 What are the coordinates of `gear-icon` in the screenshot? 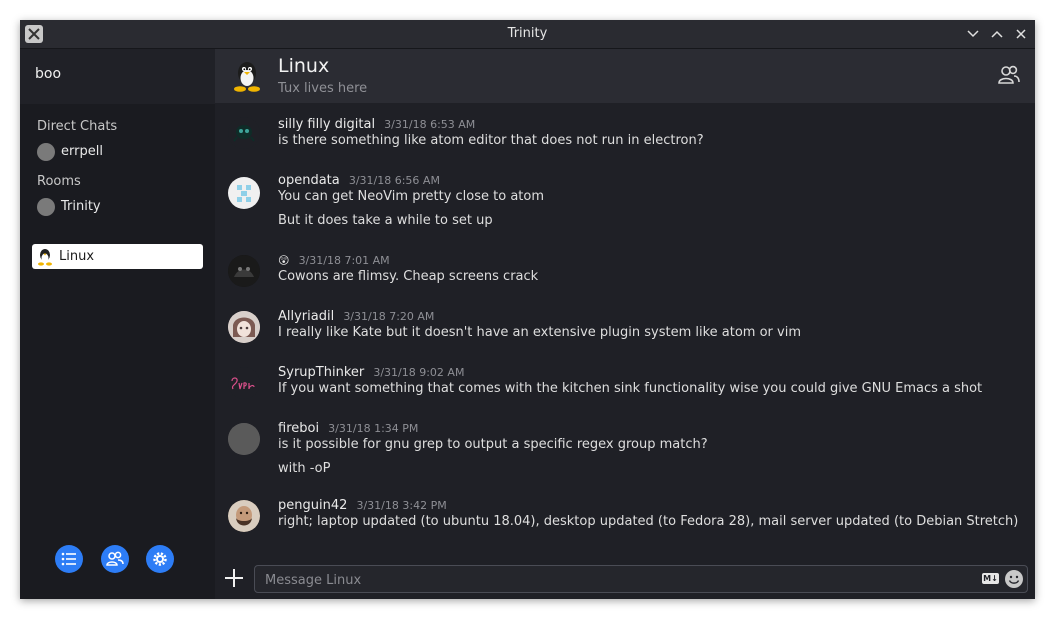 It's located at (160, 559).